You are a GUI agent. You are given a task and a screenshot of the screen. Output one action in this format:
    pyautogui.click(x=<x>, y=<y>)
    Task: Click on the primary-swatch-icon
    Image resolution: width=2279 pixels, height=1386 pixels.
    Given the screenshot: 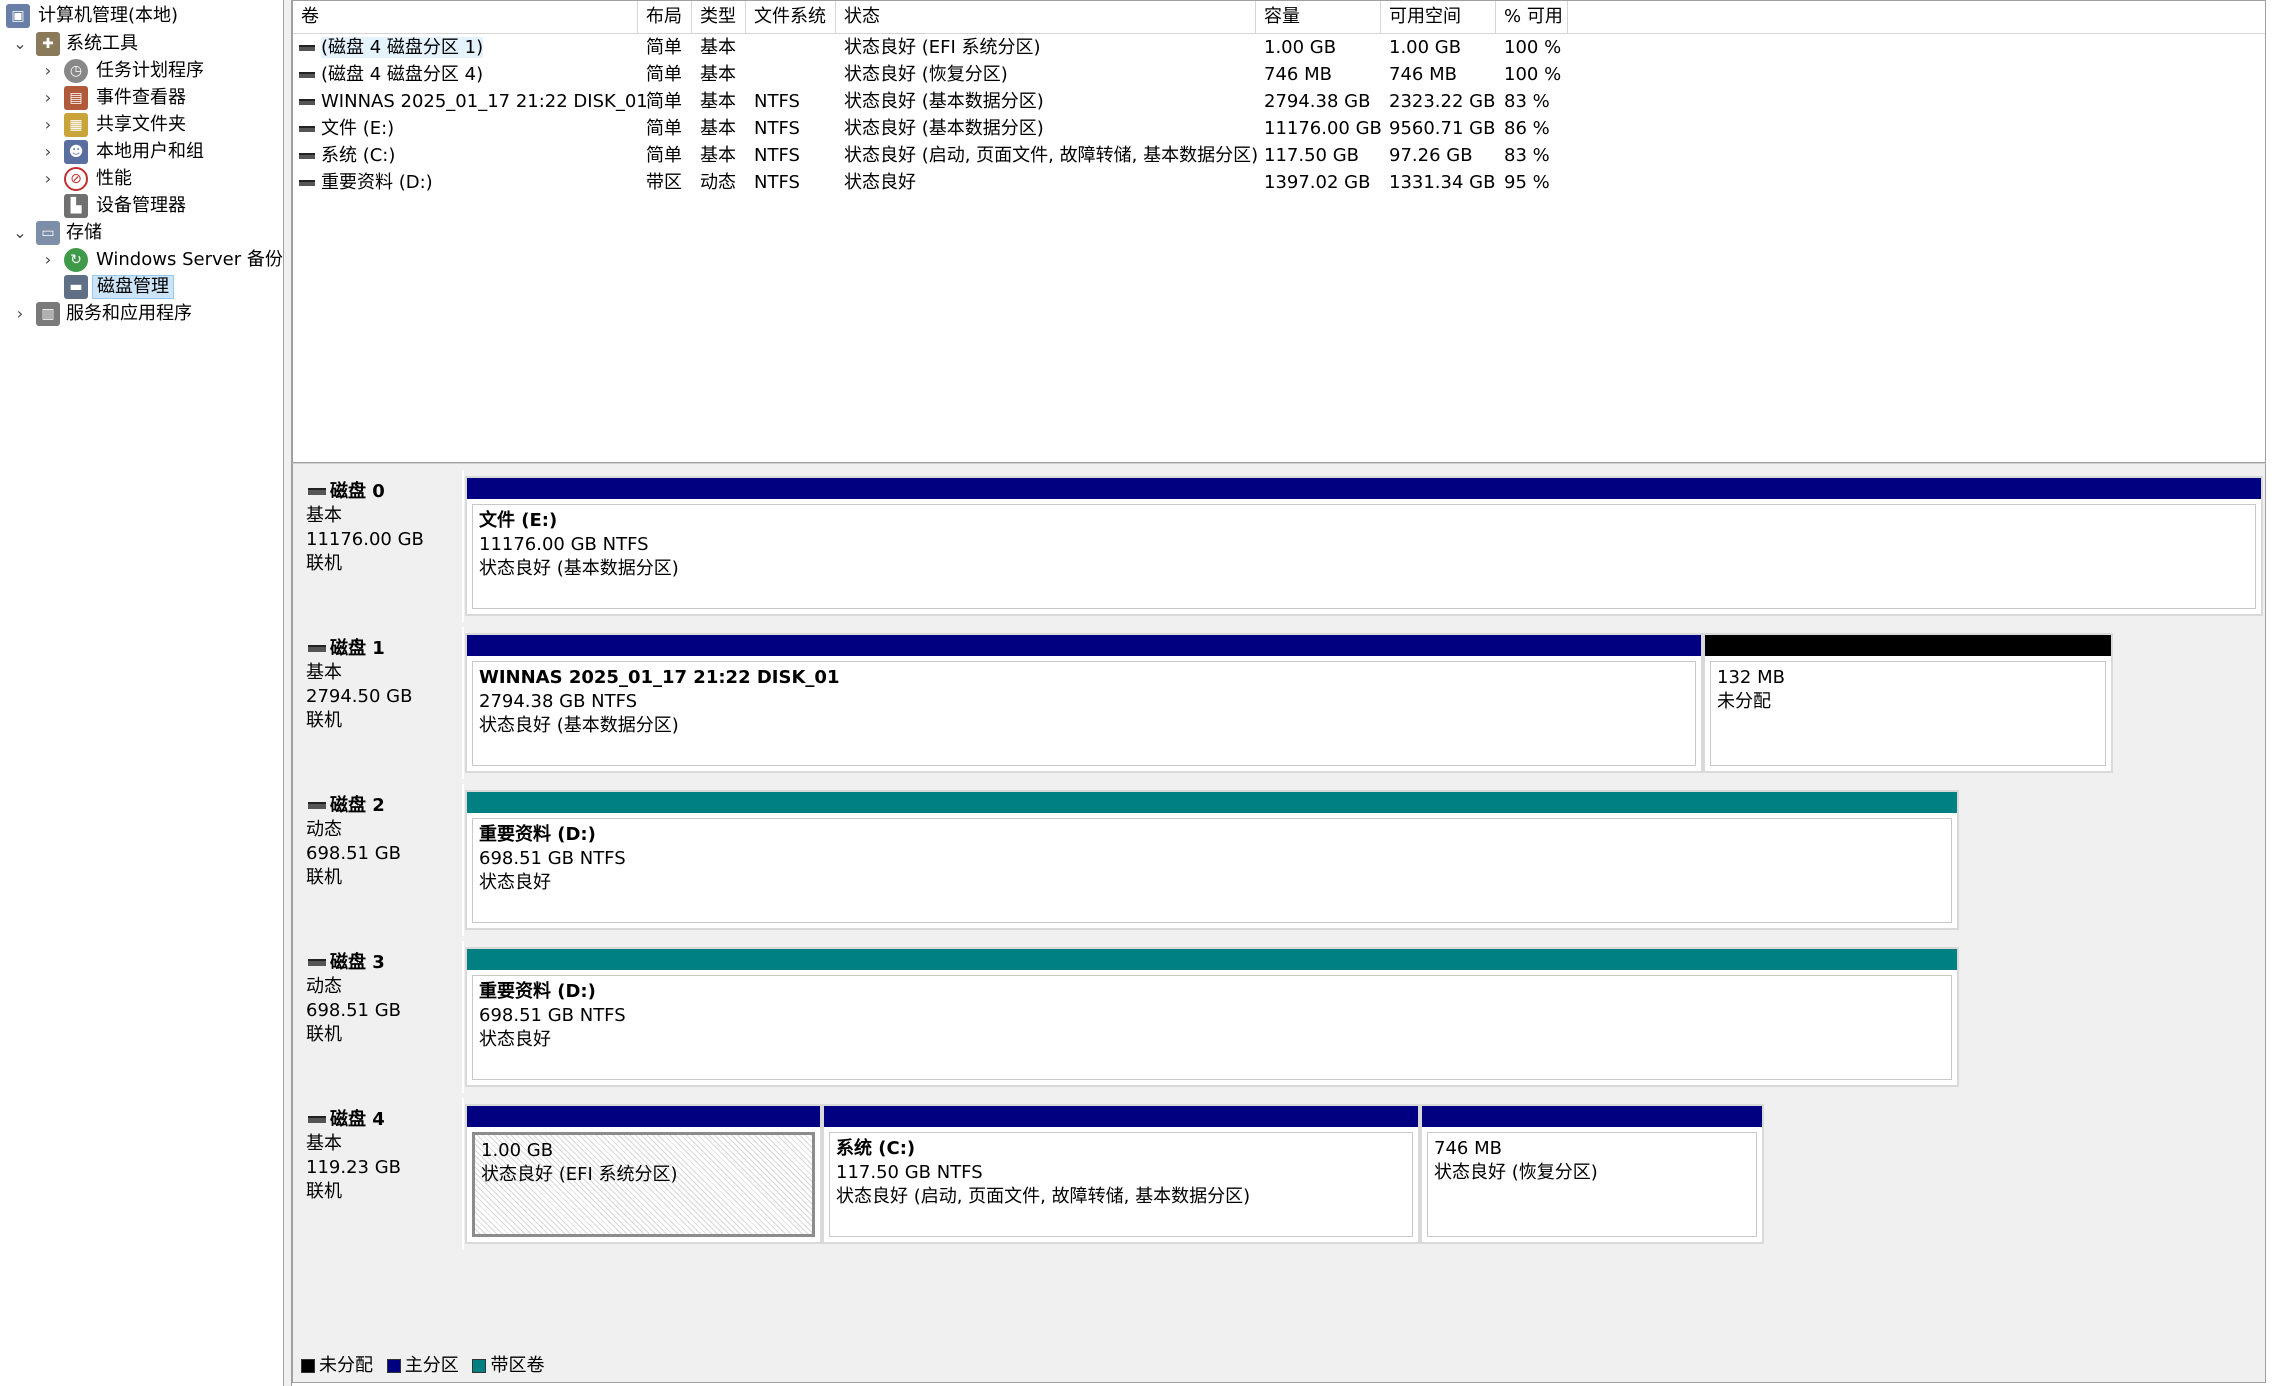 What is the action you would take?
    pyautogui.click(x=393, y=1366)
    